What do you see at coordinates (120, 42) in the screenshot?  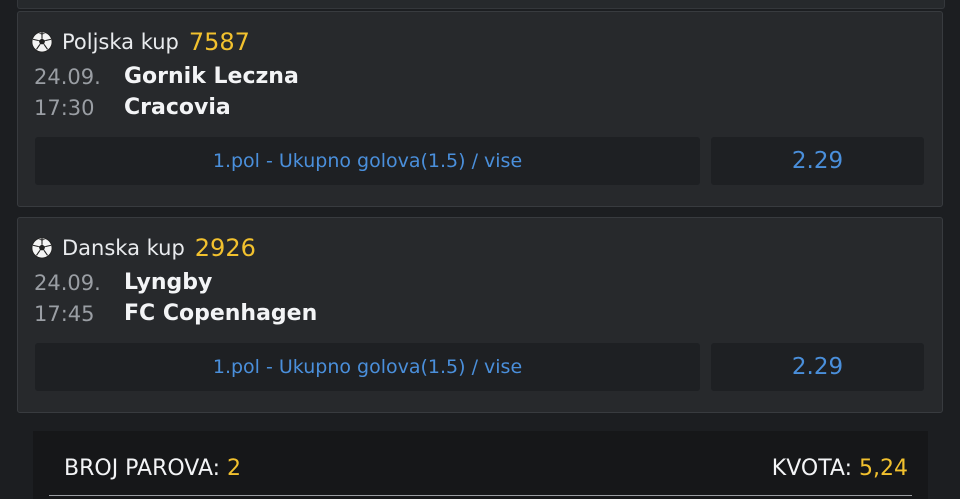 I see `league-name: Poljska kup` at bounding box center [120, 42].